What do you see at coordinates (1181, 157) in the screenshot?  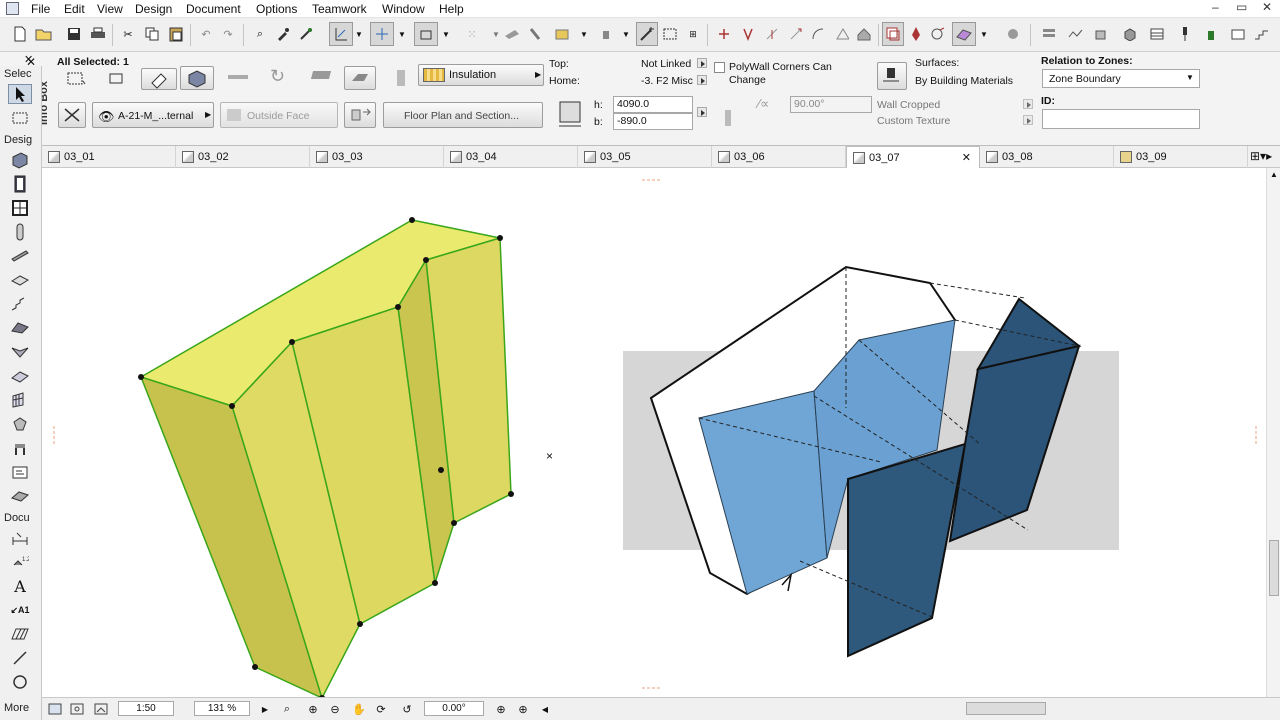 I see `tab-03-09: 03_09` at bounding box center [1181, 157].